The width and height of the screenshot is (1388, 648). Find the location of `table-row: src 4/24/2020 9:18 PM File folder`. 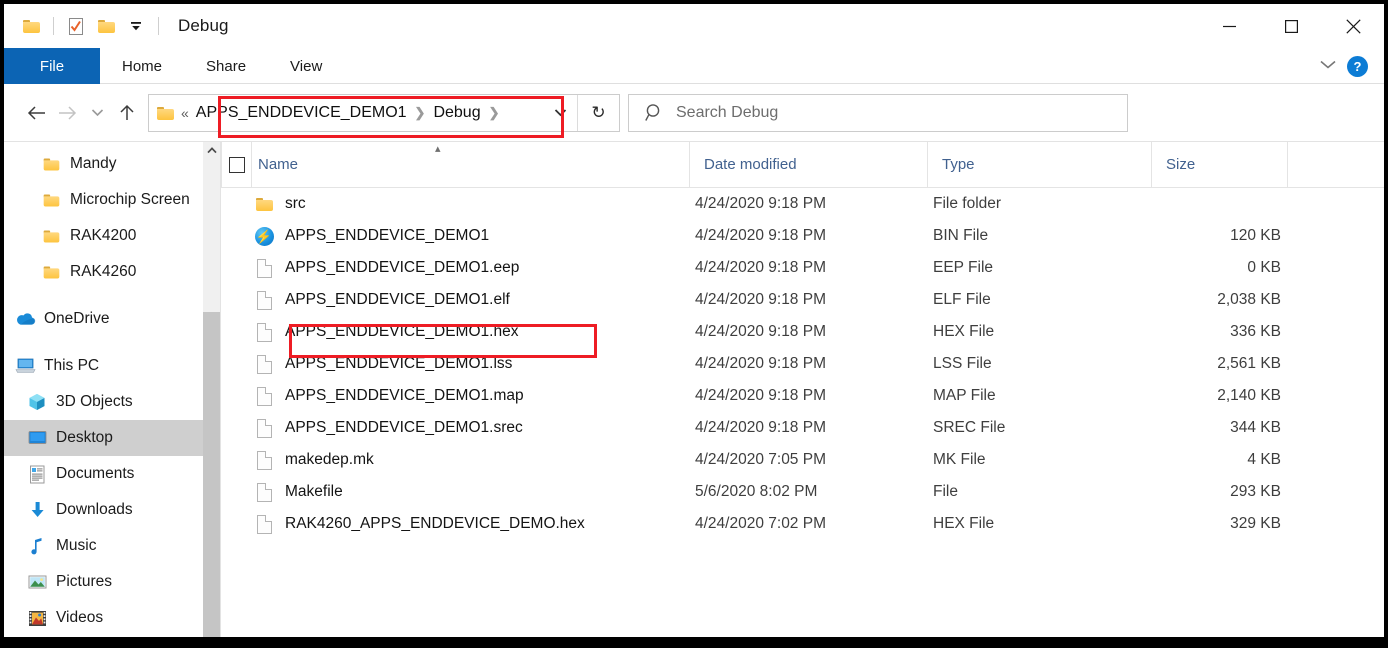

table-row: src 4/24/2020 9:18 PM File folder is located at coordinates (802, 204).